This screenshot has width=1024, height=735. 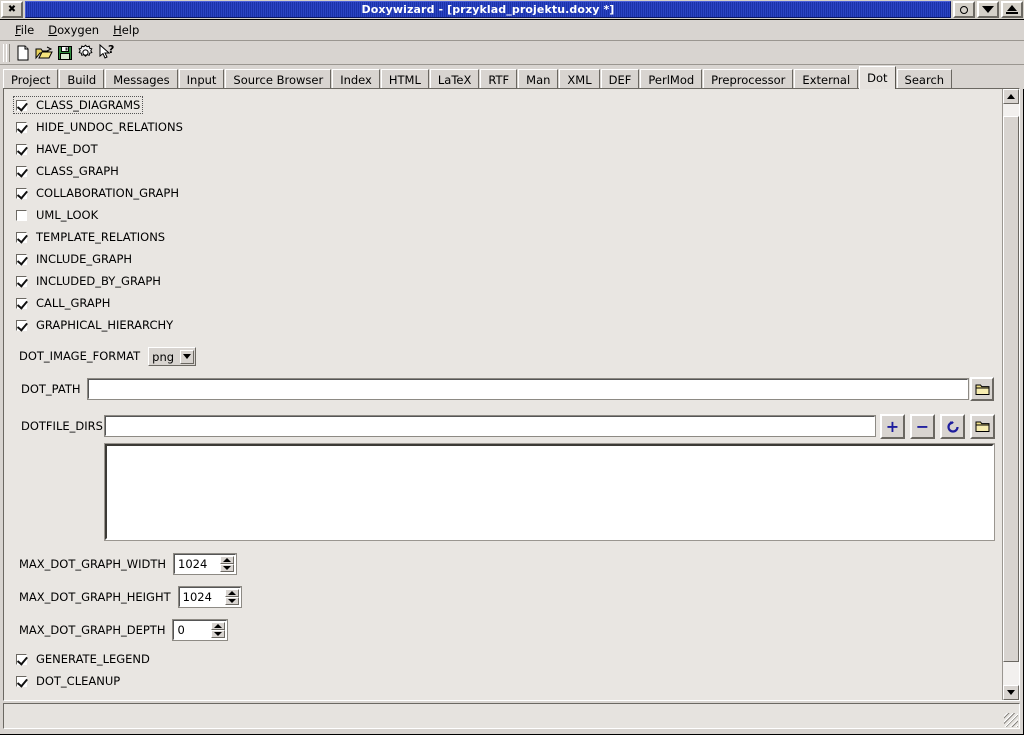 What do you see at coordinates (1012, 9) in the screenshot?
I see `restore-button` at bounding box center [1012, 9].